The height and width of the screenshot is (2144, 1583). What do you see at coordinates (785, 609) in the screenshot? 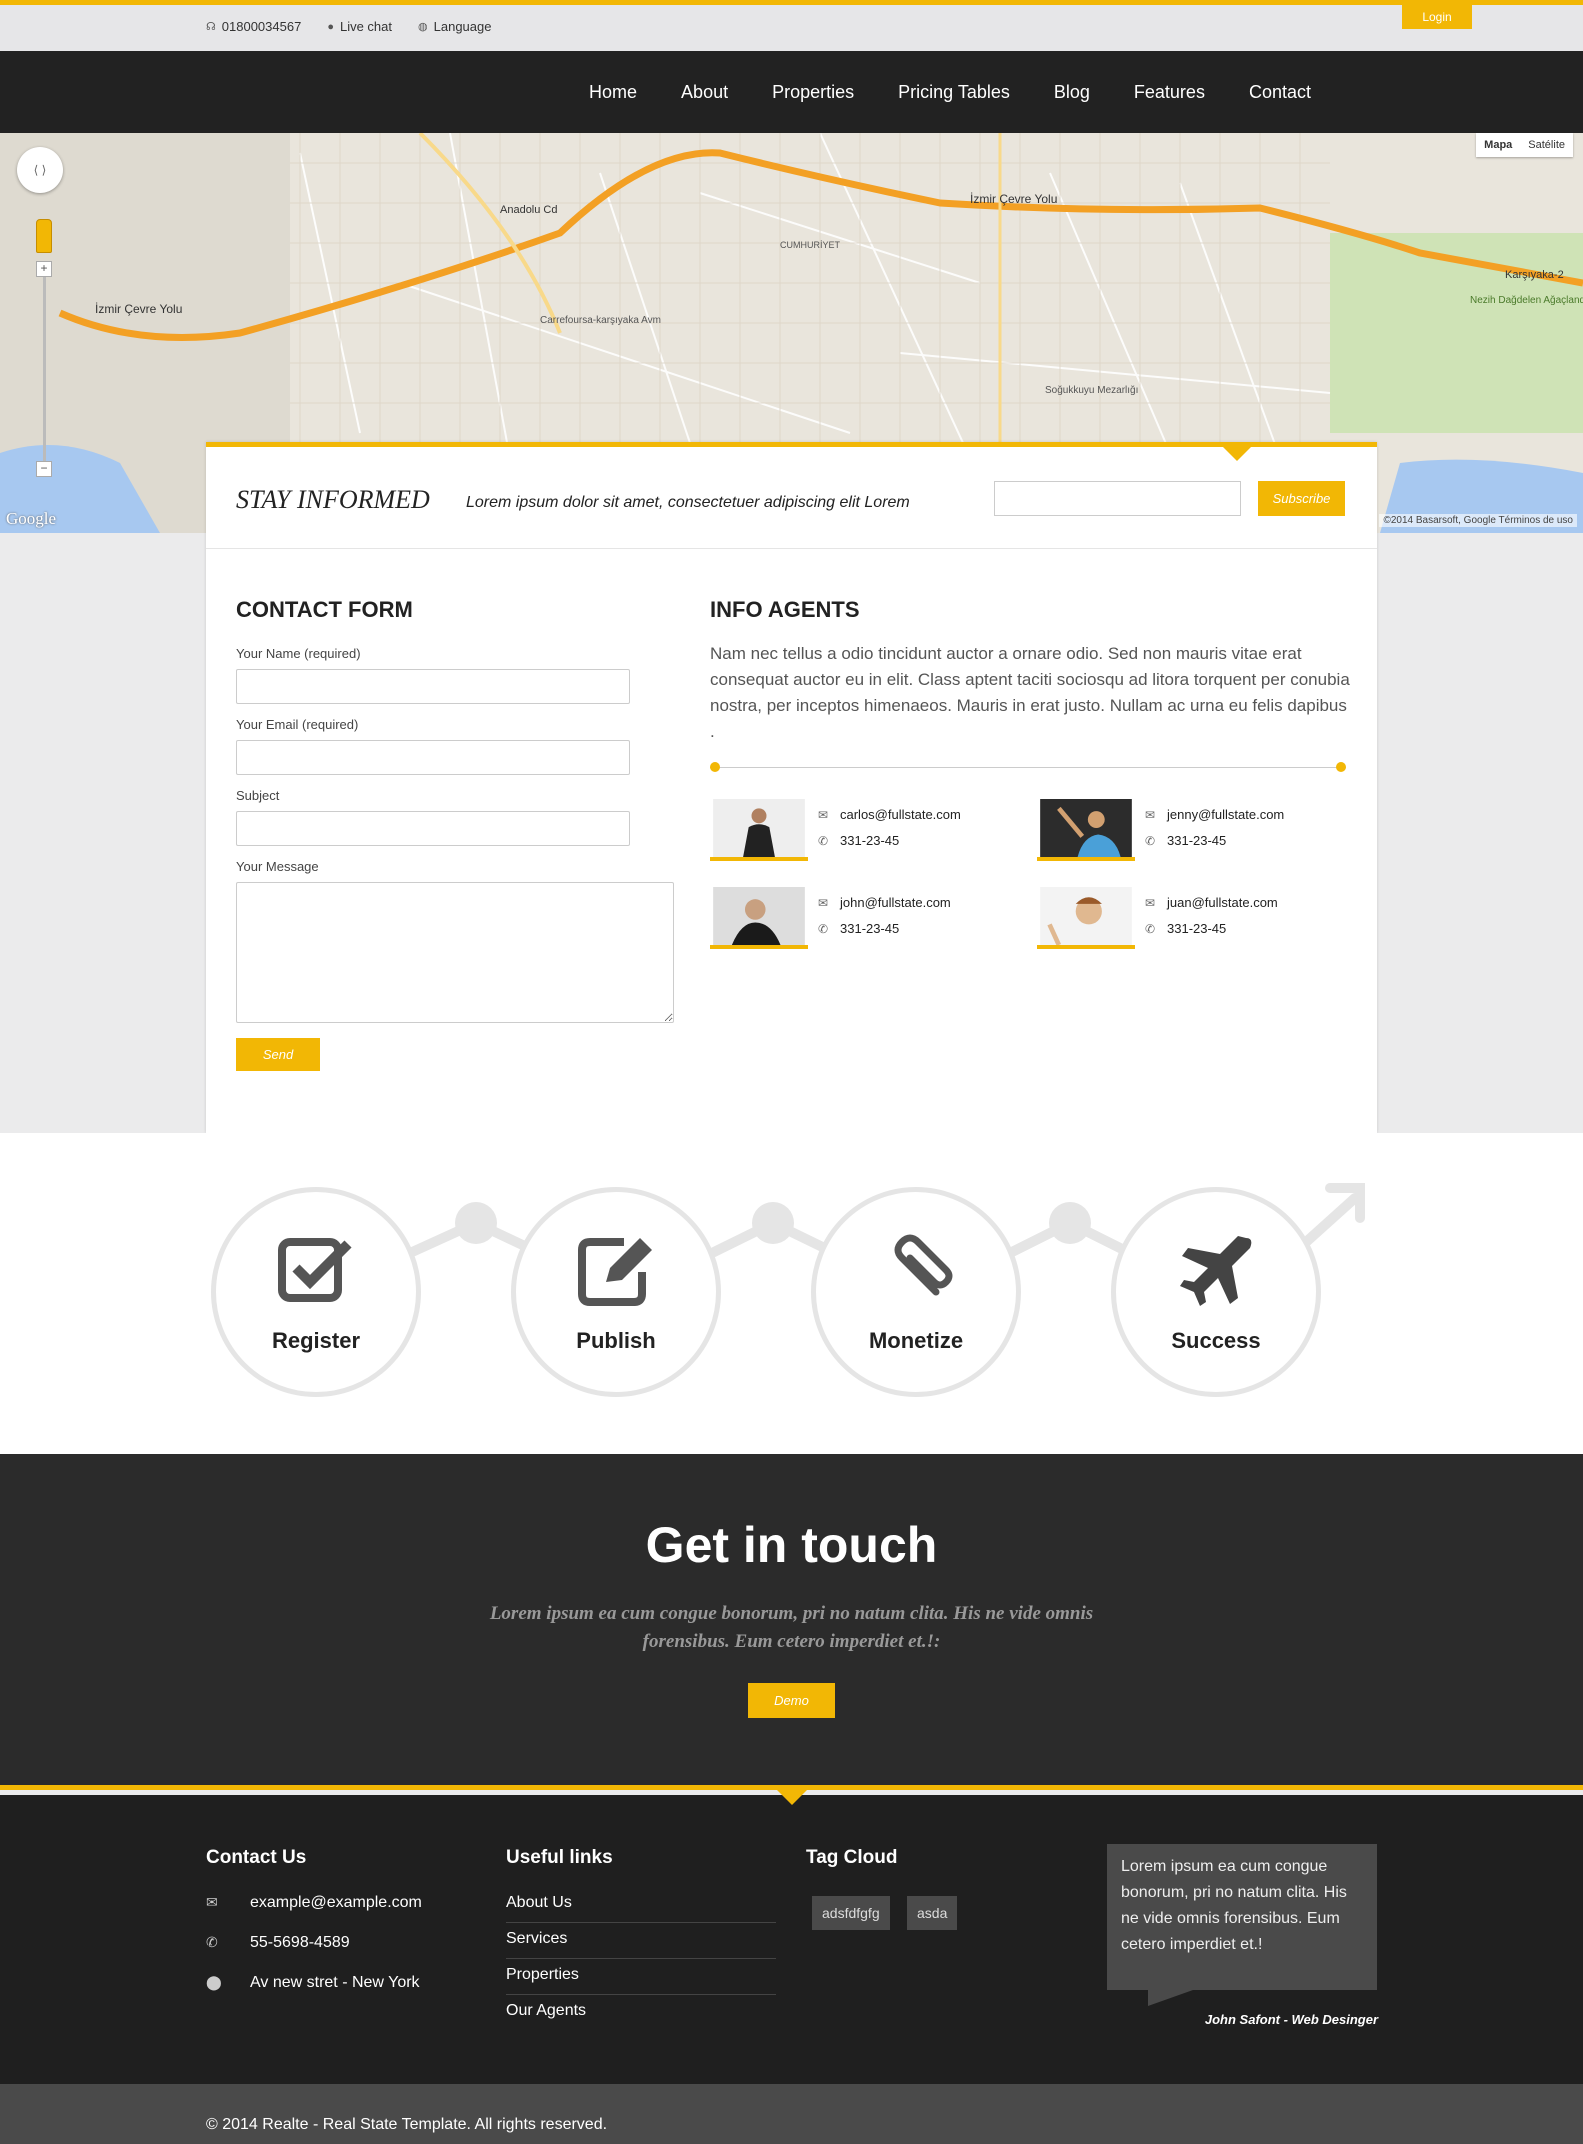
I see `info-agents-title: INFO AGENTS` at bounding box center [785, 609].